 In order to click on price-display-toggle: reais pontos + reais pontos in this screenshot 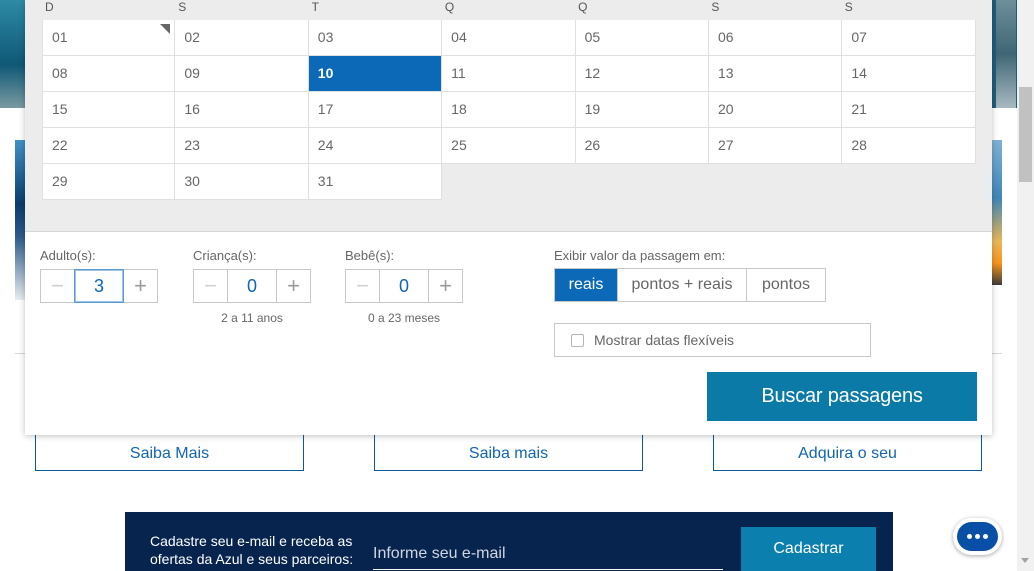, I will do `click(690, 285)`.